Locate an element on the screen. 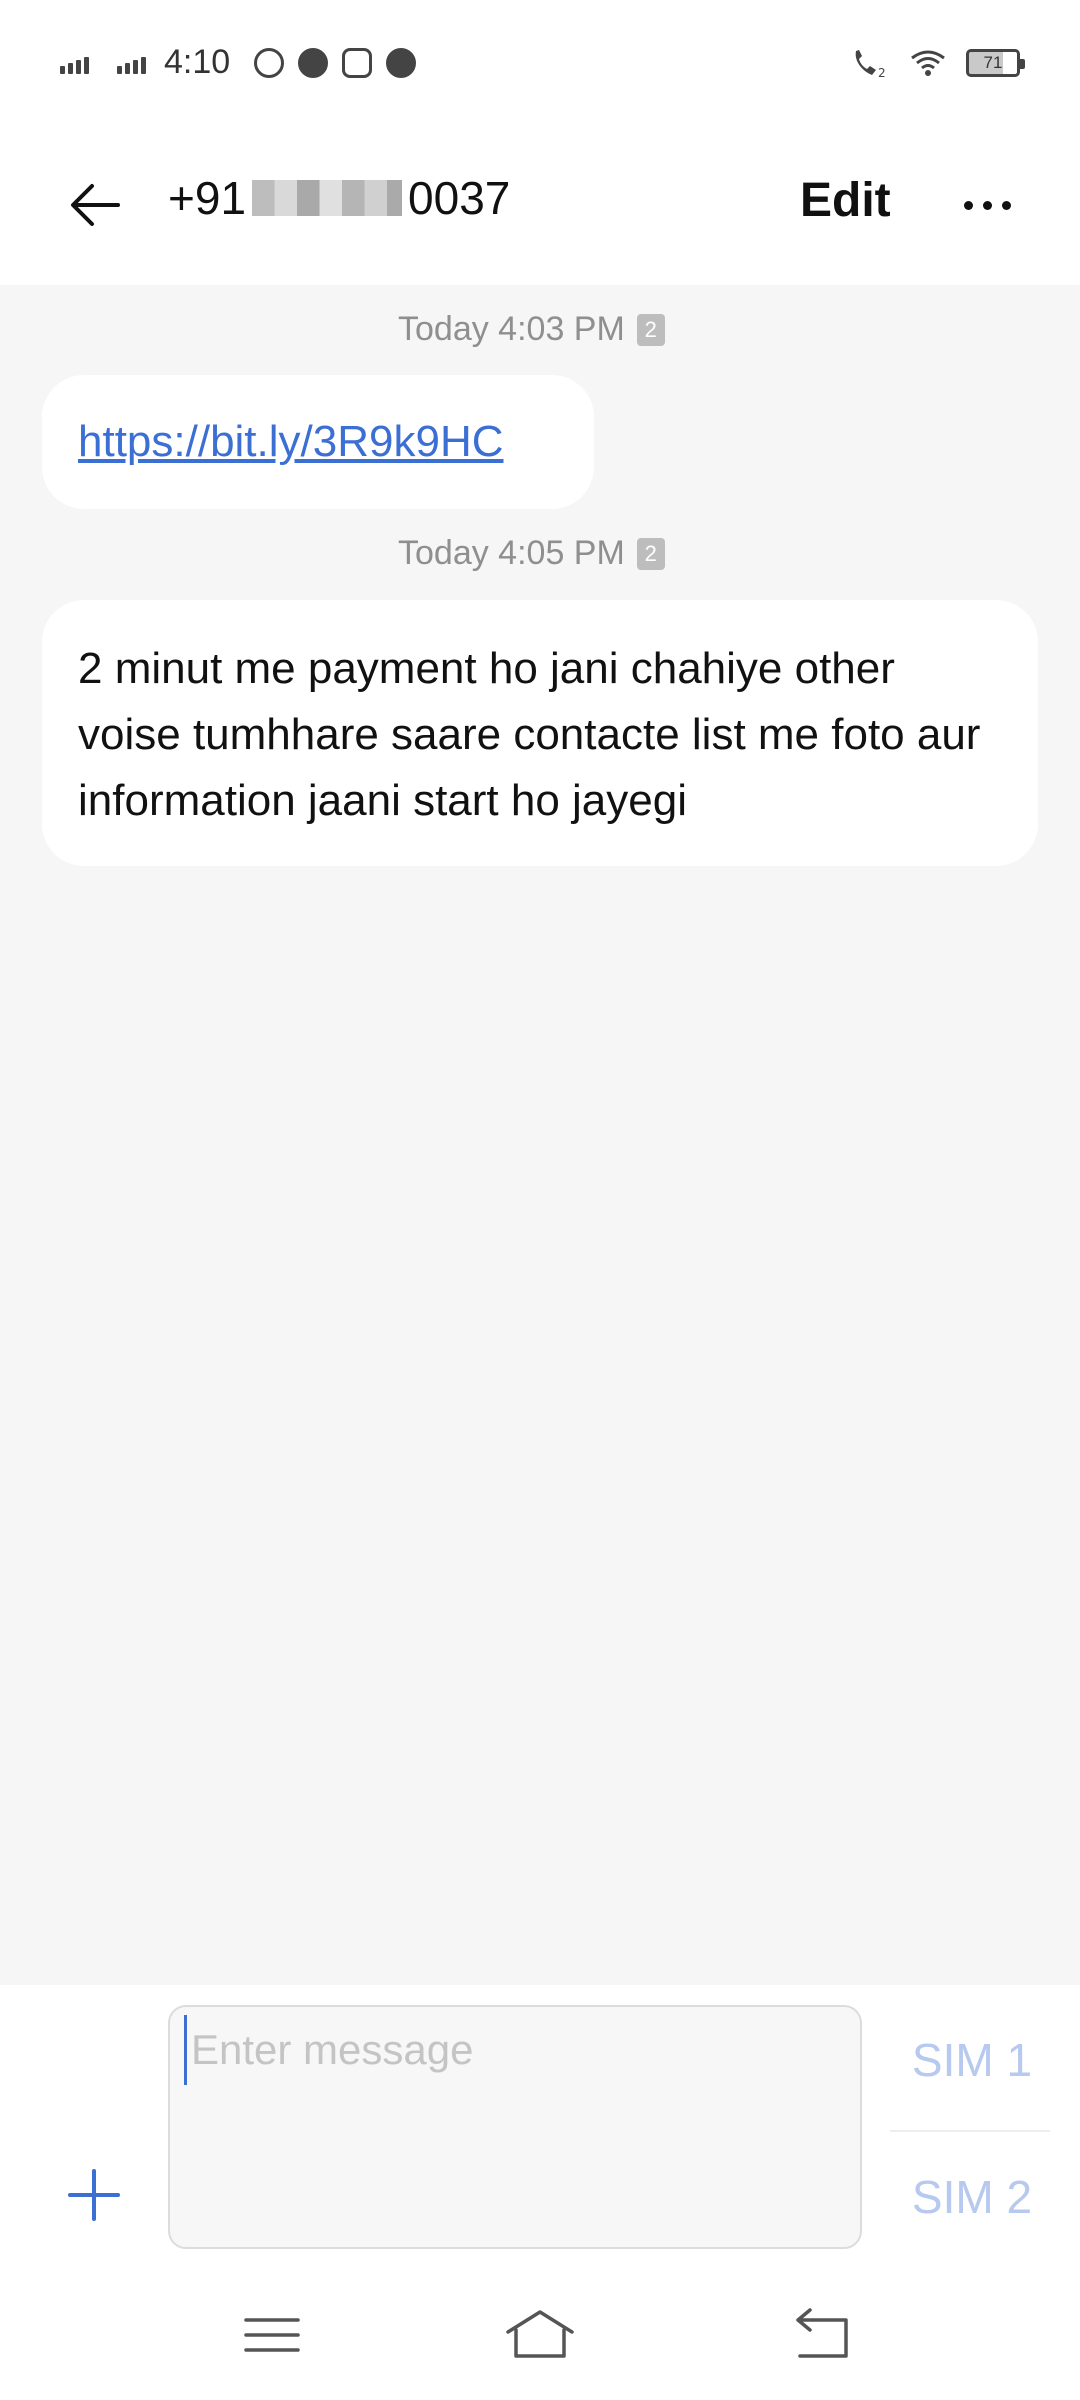  instagram-icon is located at coordinates (357, 62).